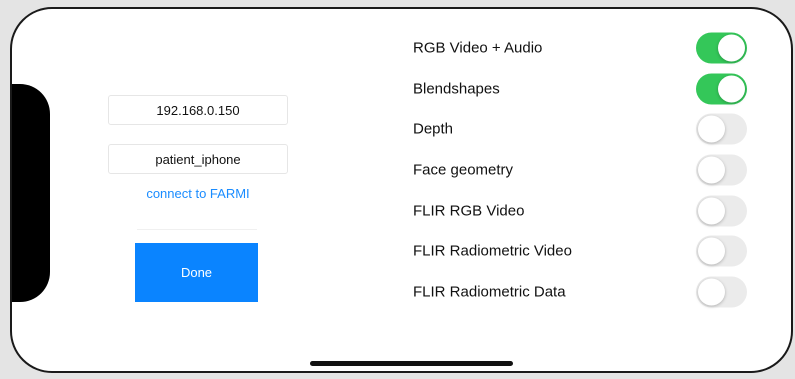  I want to click on home-indicator, so click(411, 363).